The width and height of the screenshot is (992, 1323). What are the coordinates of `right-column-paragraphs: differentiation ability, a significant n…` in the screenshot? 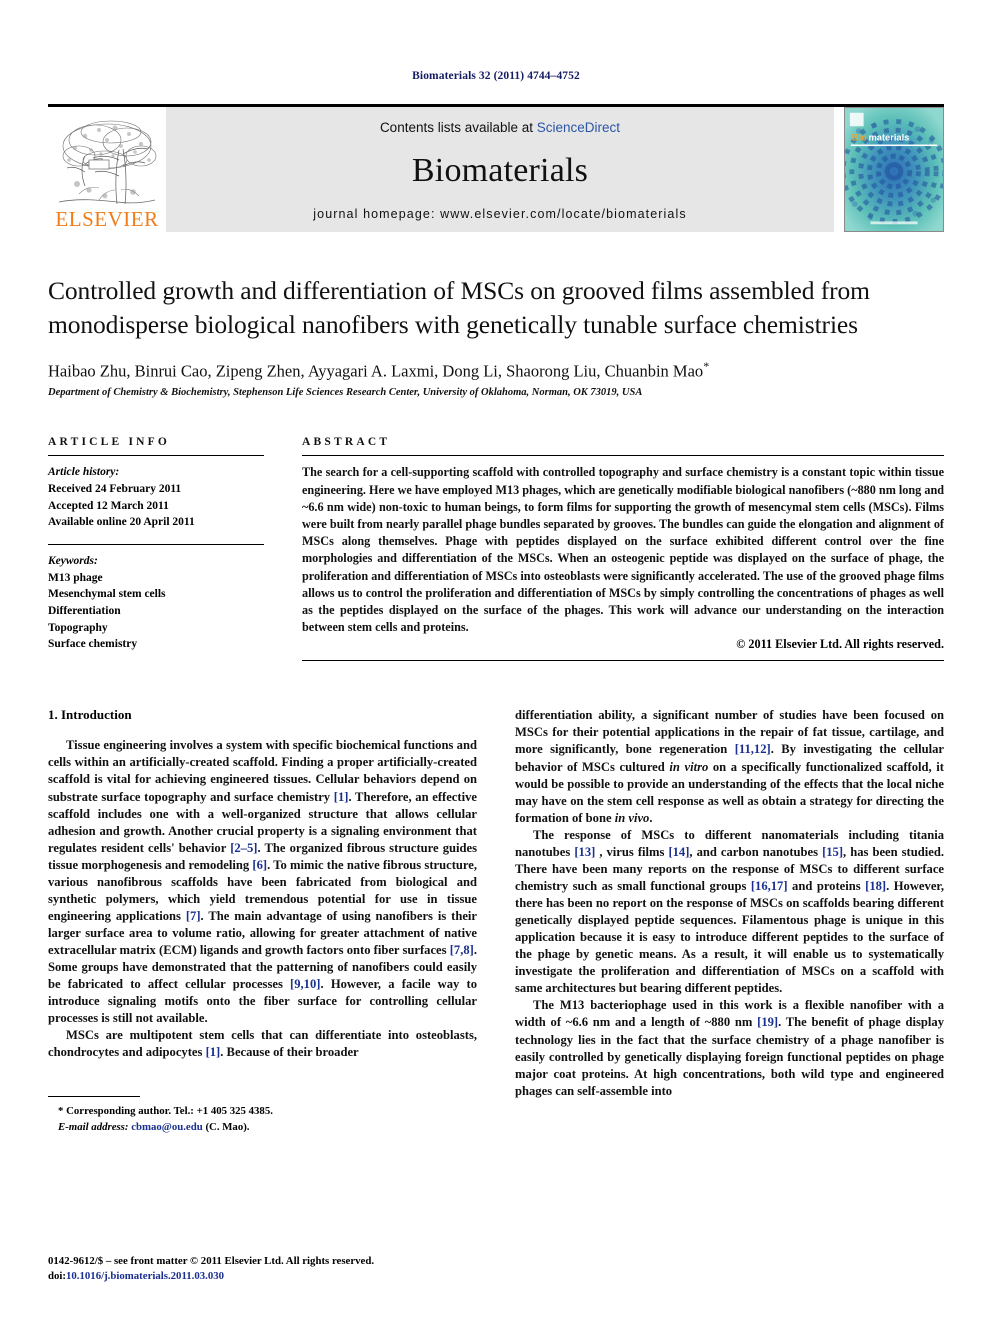 It's located at (729, 903).